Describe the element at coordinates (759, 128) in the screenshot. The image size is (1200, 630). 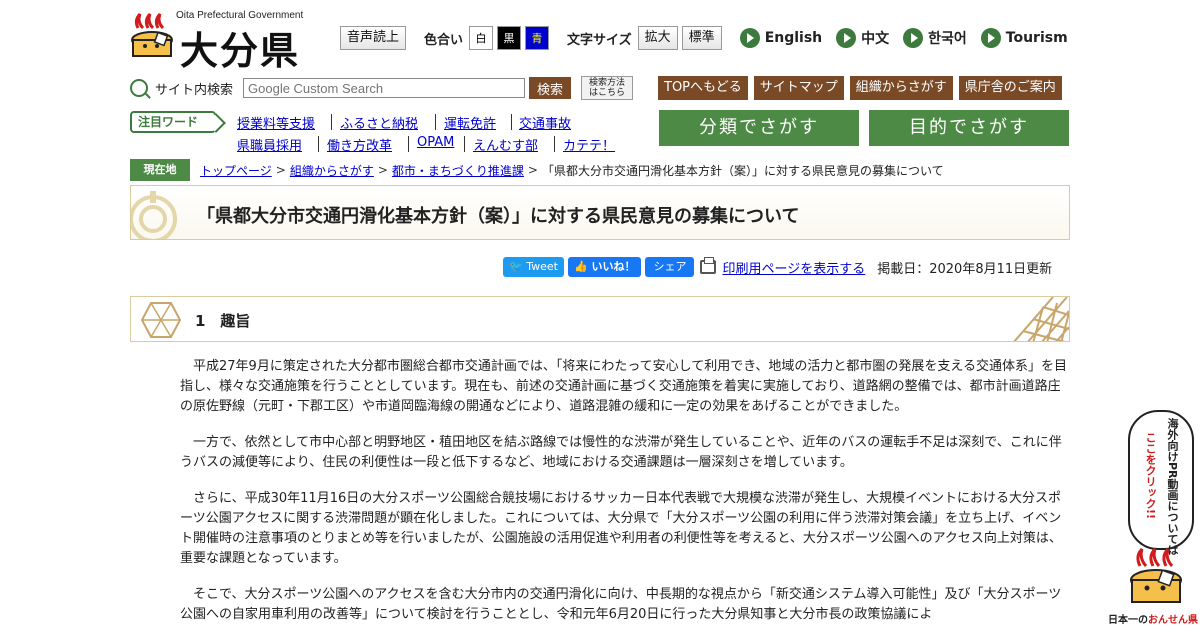
I see `browse-by-category-button: 分類でさがす` at that location.